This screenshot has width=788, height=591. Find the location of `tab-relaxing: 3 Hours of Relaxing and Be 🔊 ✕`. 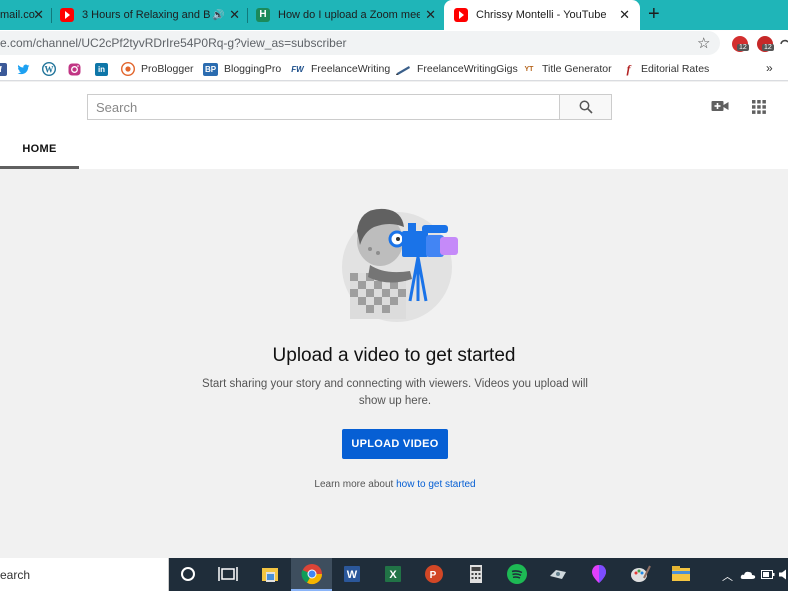

tab-relaxing: 3 Hours of Relaxing and Be 🔊 ✕ is located at coordinates (153, 15).